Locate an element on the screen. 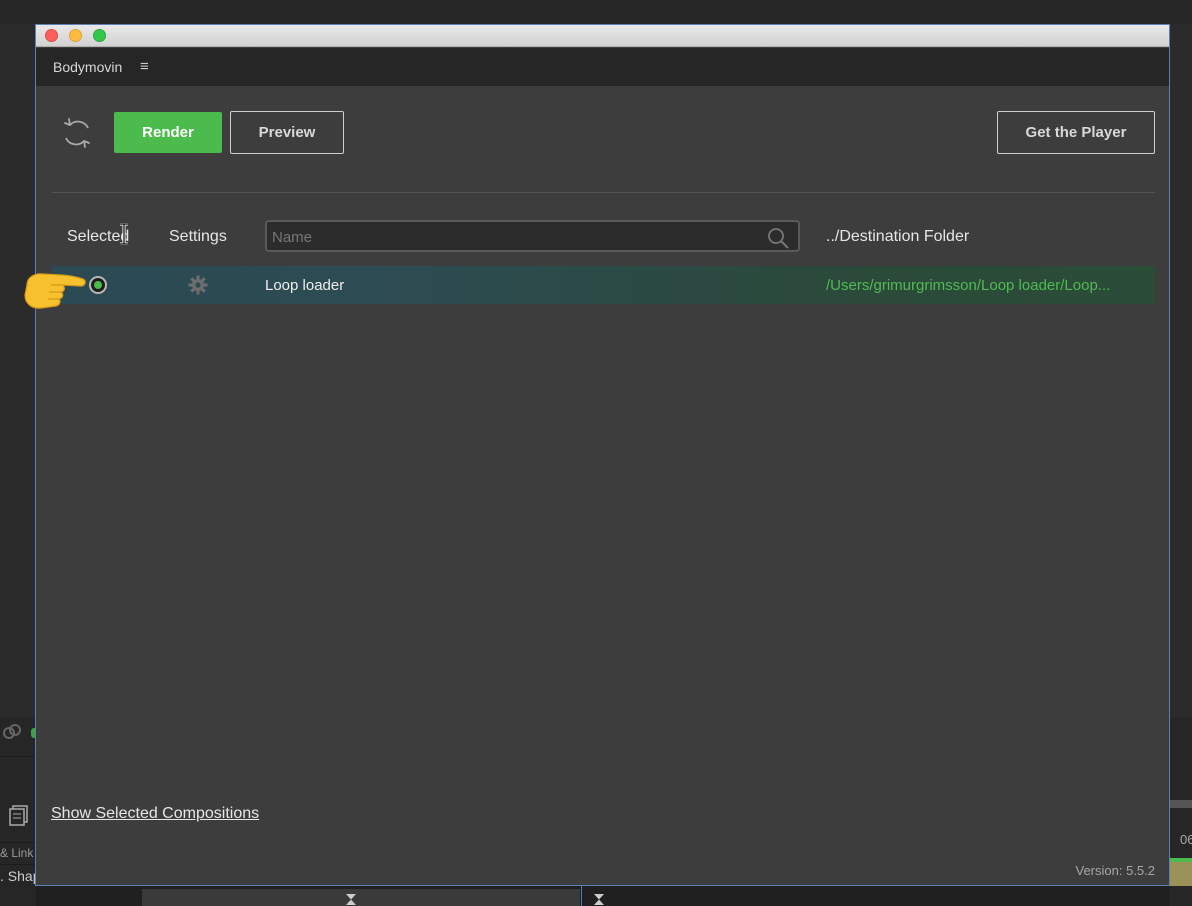  background-app-timeline is located at coordinates (603, 896).